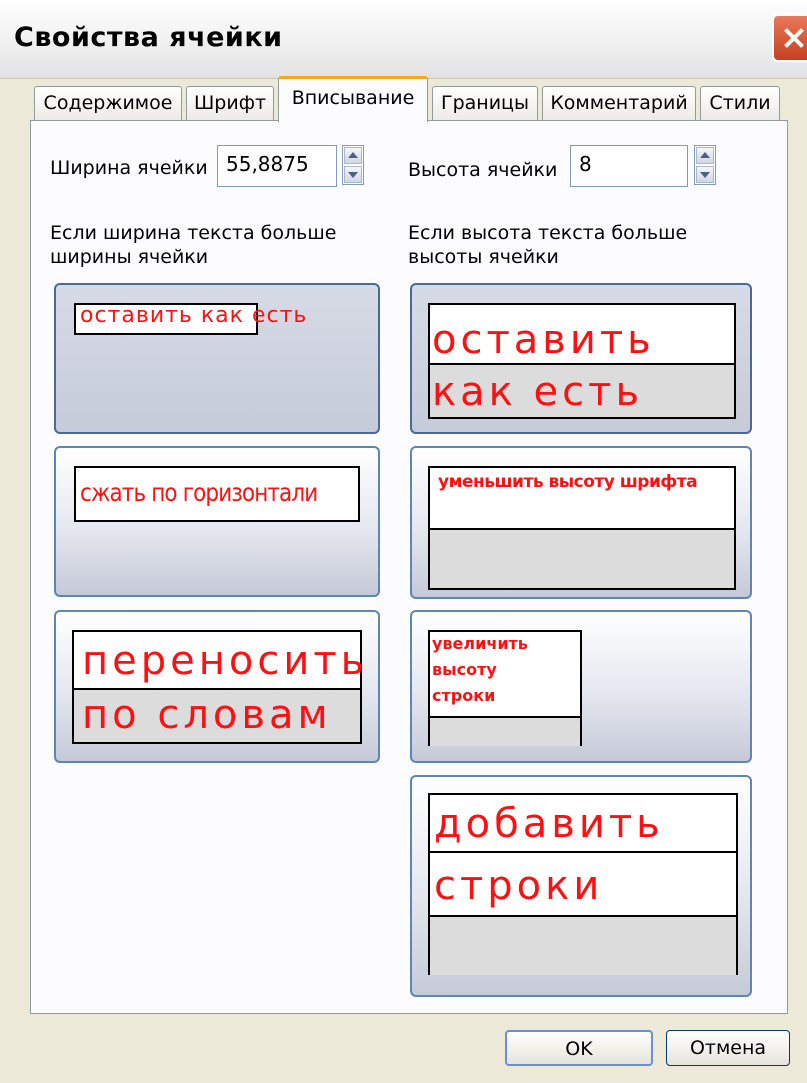 This screenshot has width=807, height=1083. What do you see at coordinates (789, 38) in the screenshot?
I see `close-button` at bounding box center [789, 38].